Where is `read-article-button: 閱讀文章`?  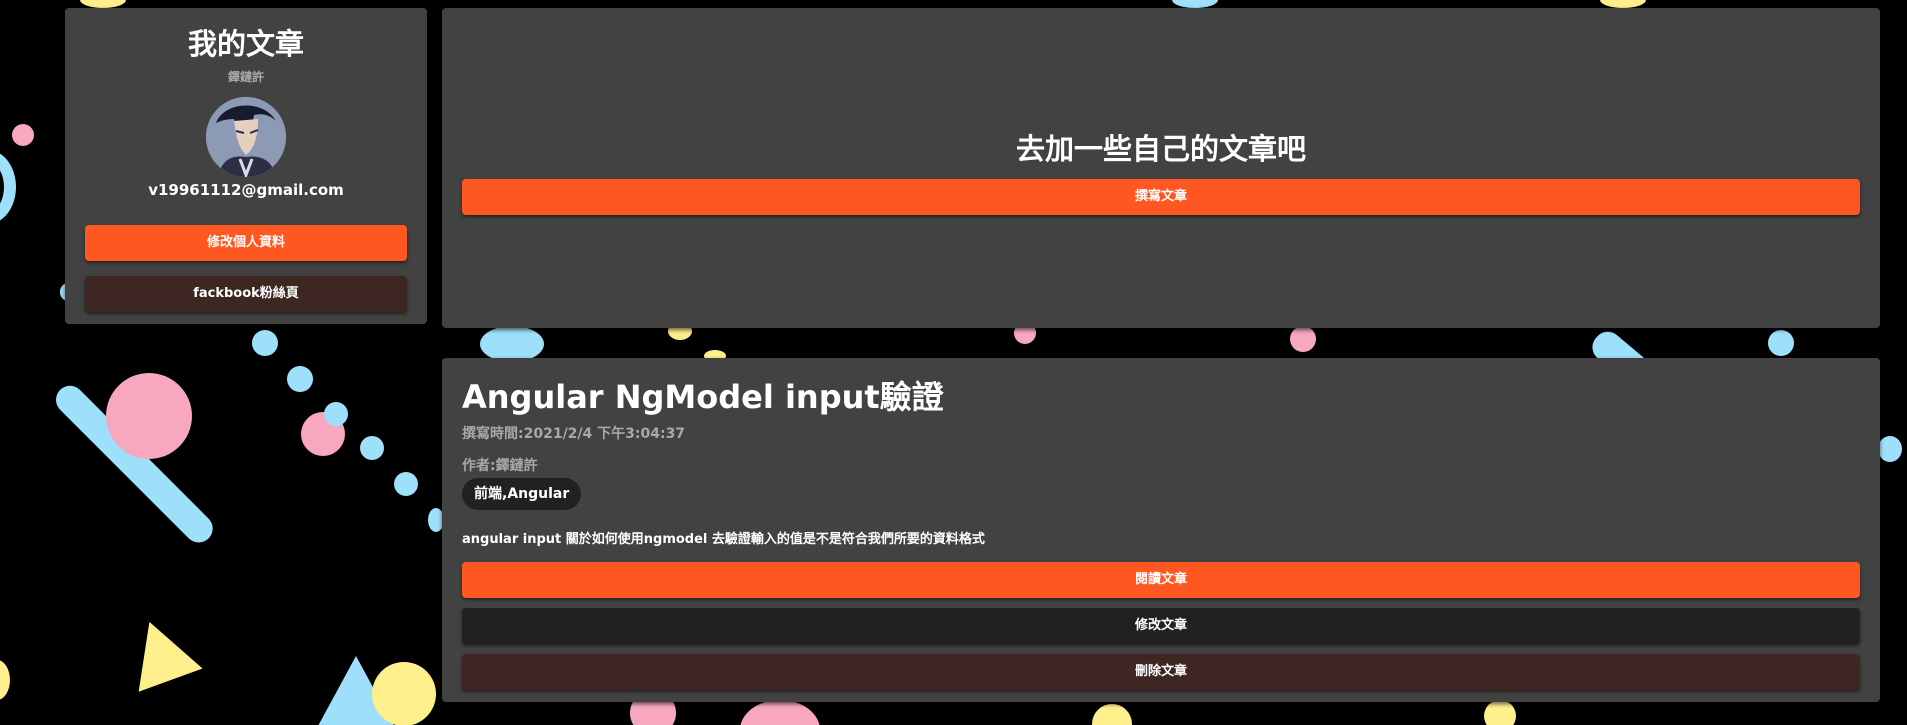 read-article-button: 閱讀文章 is located at coordinates (1161, 580).